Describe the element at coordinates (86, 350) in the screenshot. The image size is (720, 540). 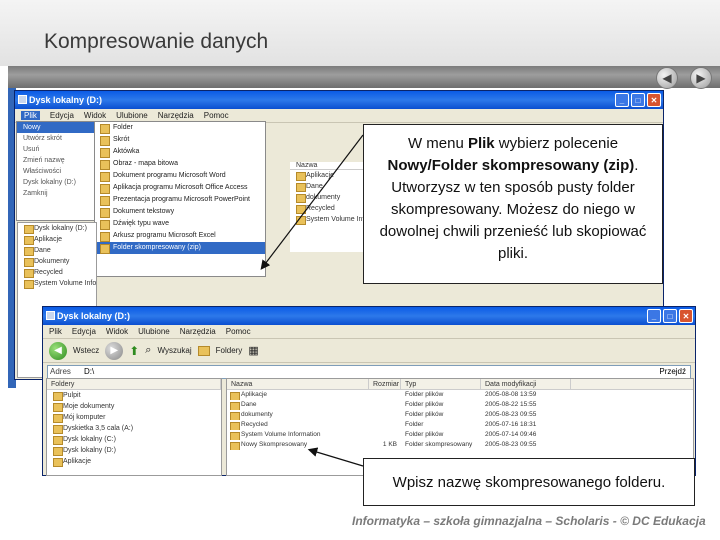
I see `back-button: Wstecz` at that location.